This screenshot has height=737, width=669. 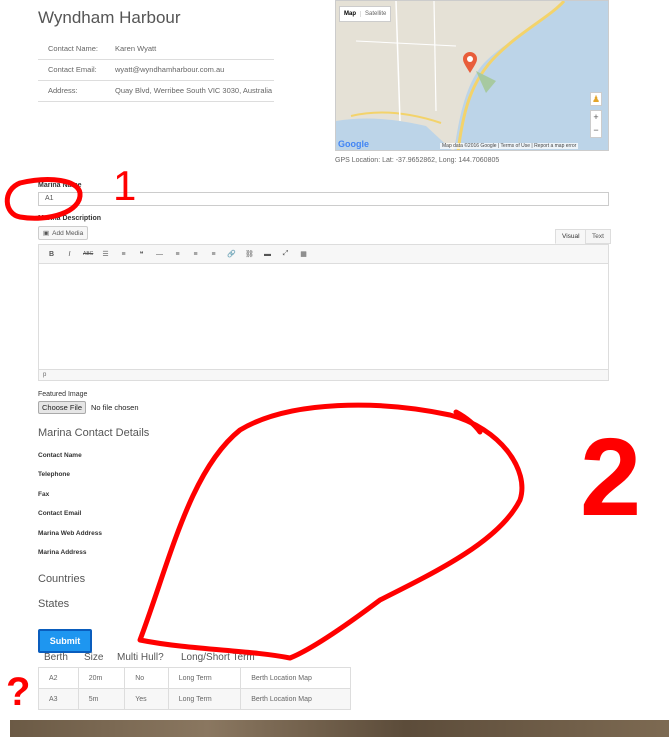 I want to click on map-type-map: Map, so click(x=350, y=14).